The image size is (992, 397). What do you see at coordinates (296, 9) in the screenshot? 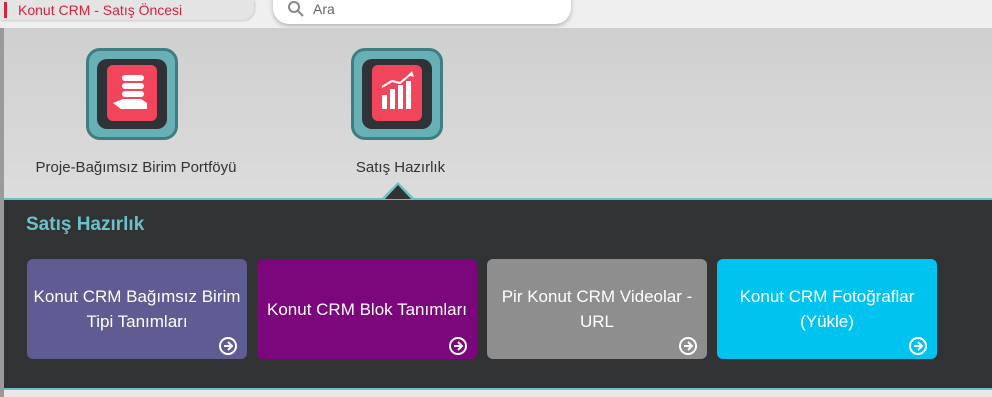
I see `search-icon` at bounding box center [296, 9].